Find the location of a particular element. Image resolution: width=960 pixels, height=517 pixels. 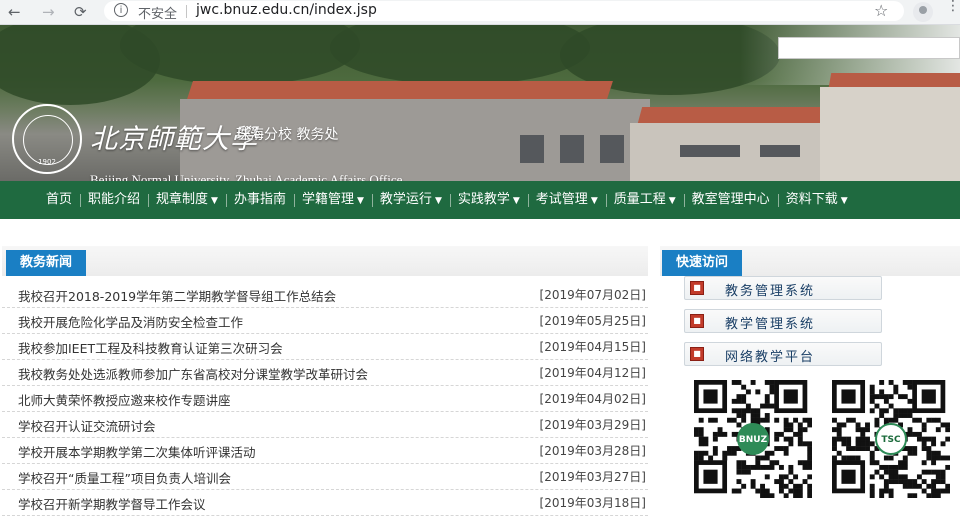

nav-item-0: 首页 is located at coordinates (59, 200).